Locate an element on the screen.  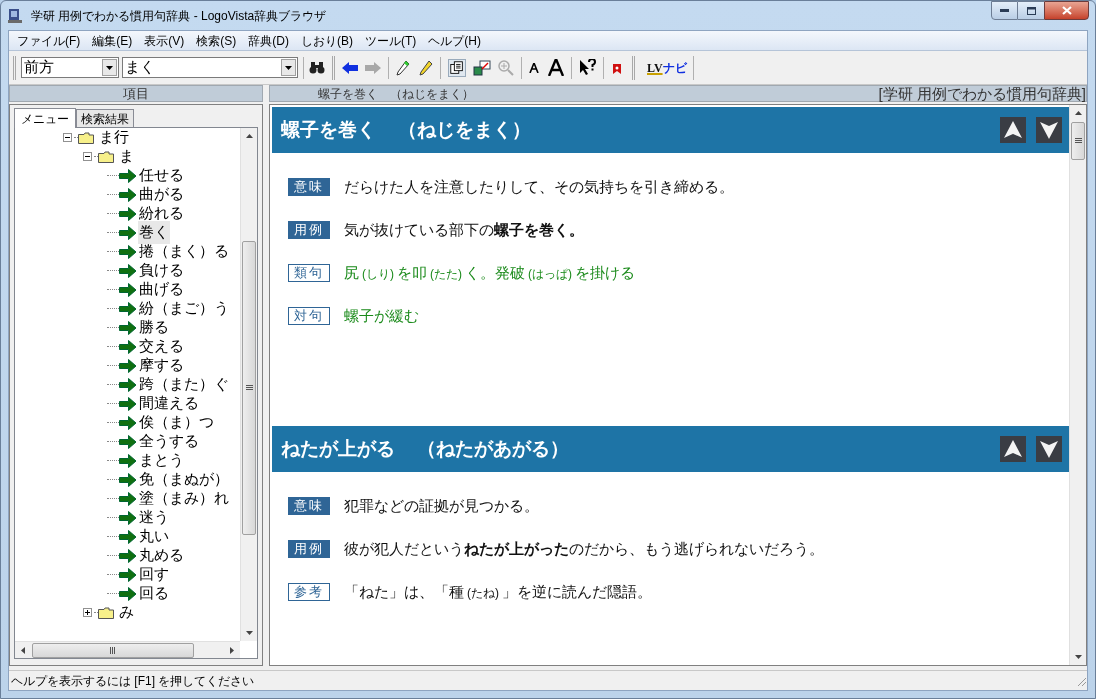
section-text: 気が抜けている部下の螺子を巻く。 is located at coordinates (464, 229).